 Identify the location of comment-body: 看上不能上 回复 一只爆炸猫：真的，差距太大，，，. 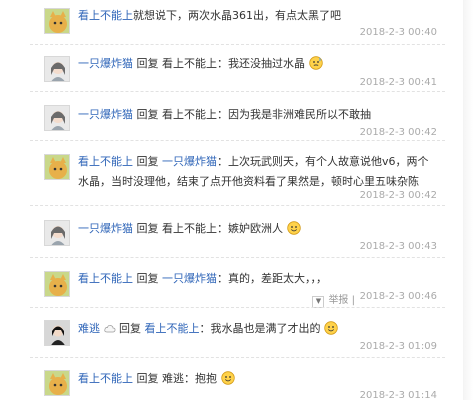
(258, 279).